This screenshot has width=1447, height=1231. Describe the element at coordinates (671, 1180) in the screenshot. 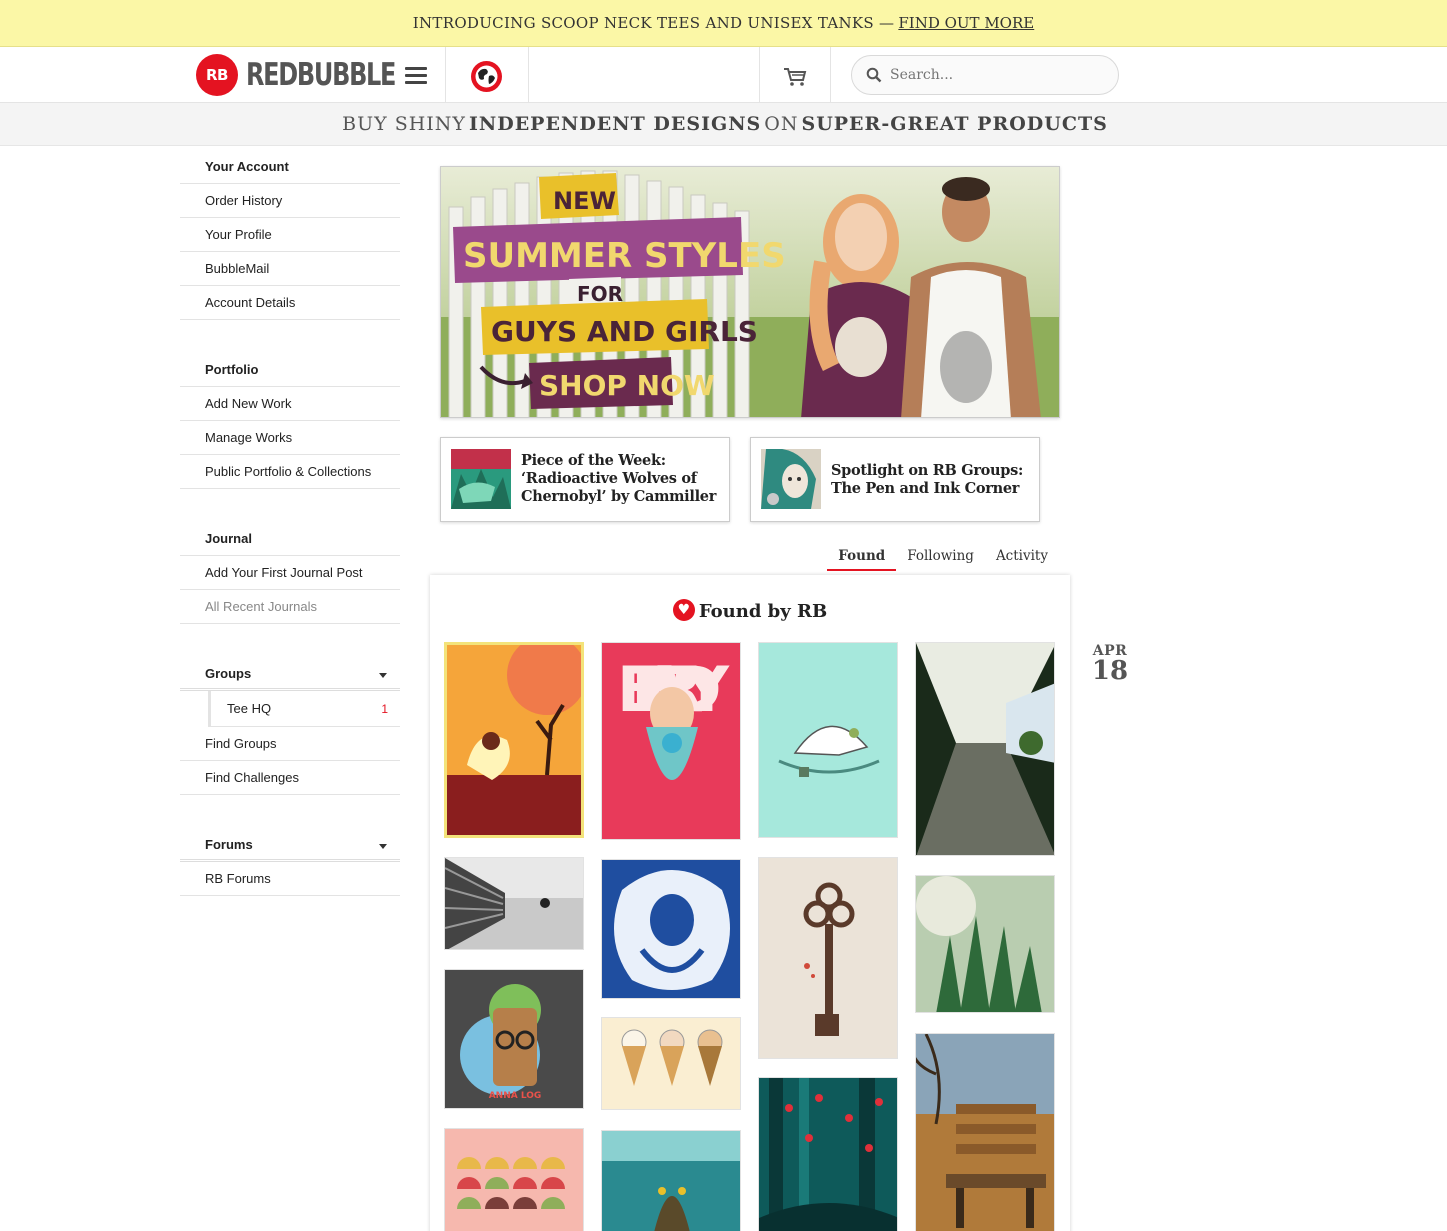

I see `artwork-tile-ship` at that location.